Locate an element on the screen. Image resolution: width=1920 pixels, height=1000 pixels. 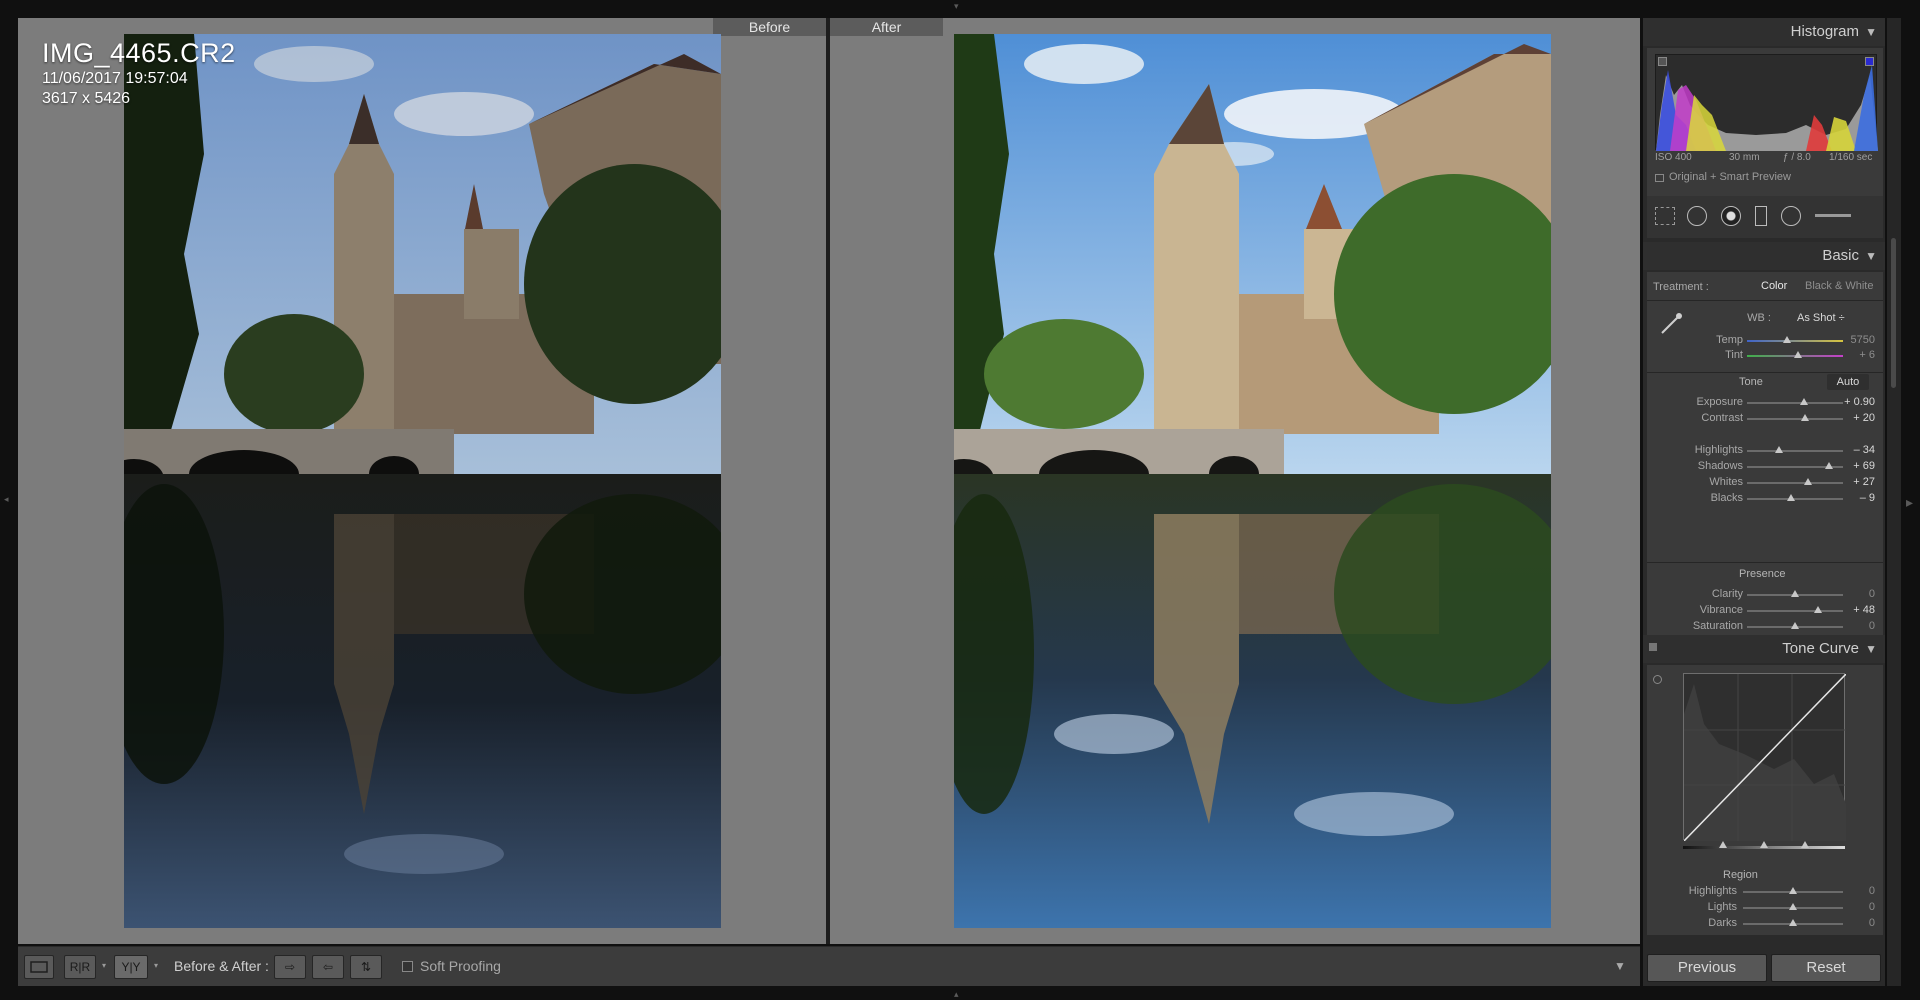
right-panel-scrollbar is located at coordinates (1894, 502).